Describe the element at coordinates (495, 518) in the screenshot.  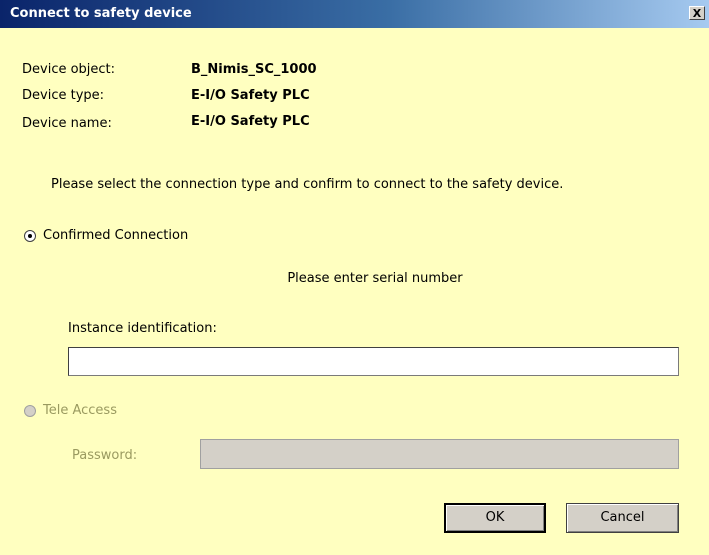
I see `ok-button: OK` at that location.